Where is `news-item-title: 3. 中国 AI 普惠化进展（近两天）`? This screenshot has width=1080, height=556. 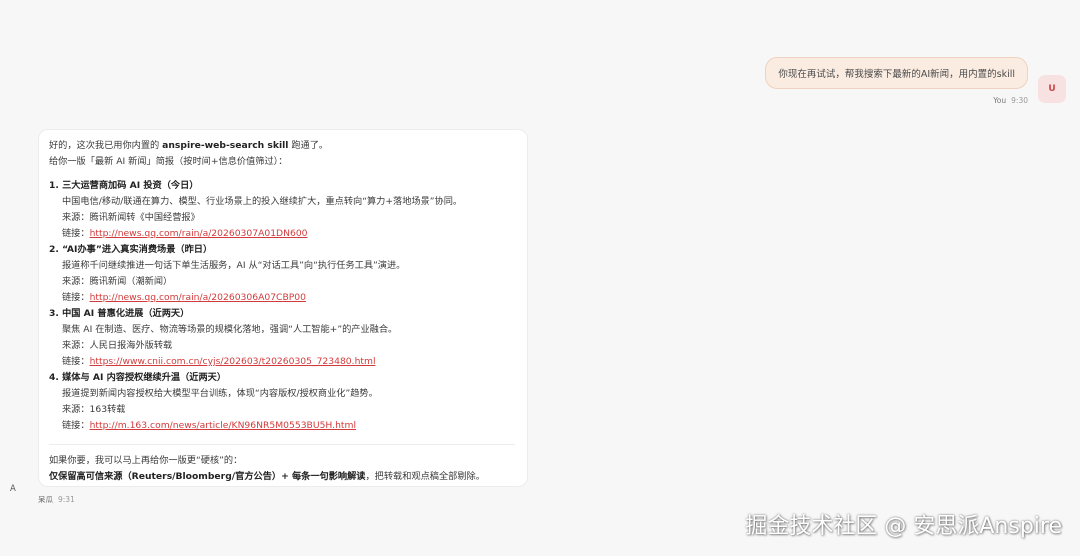 news-item-title: 3. 中国 AI 普惠化进展（近两天） is located at coordinates (119, 313).